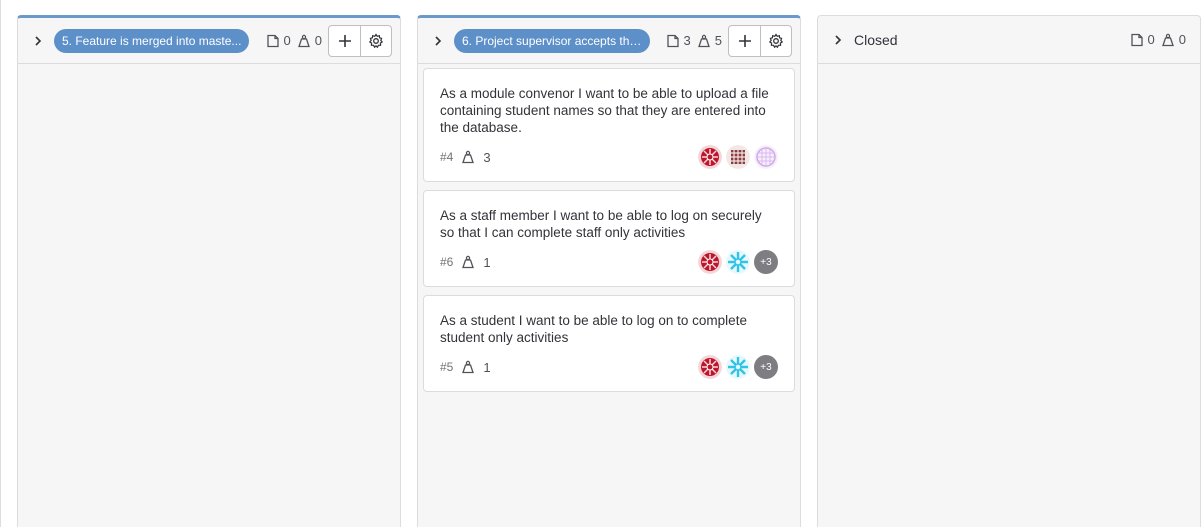 Image resolution: width=1203 pixels, height=527 pixels. I want to click on issue-number: #6, so click(447, 262).